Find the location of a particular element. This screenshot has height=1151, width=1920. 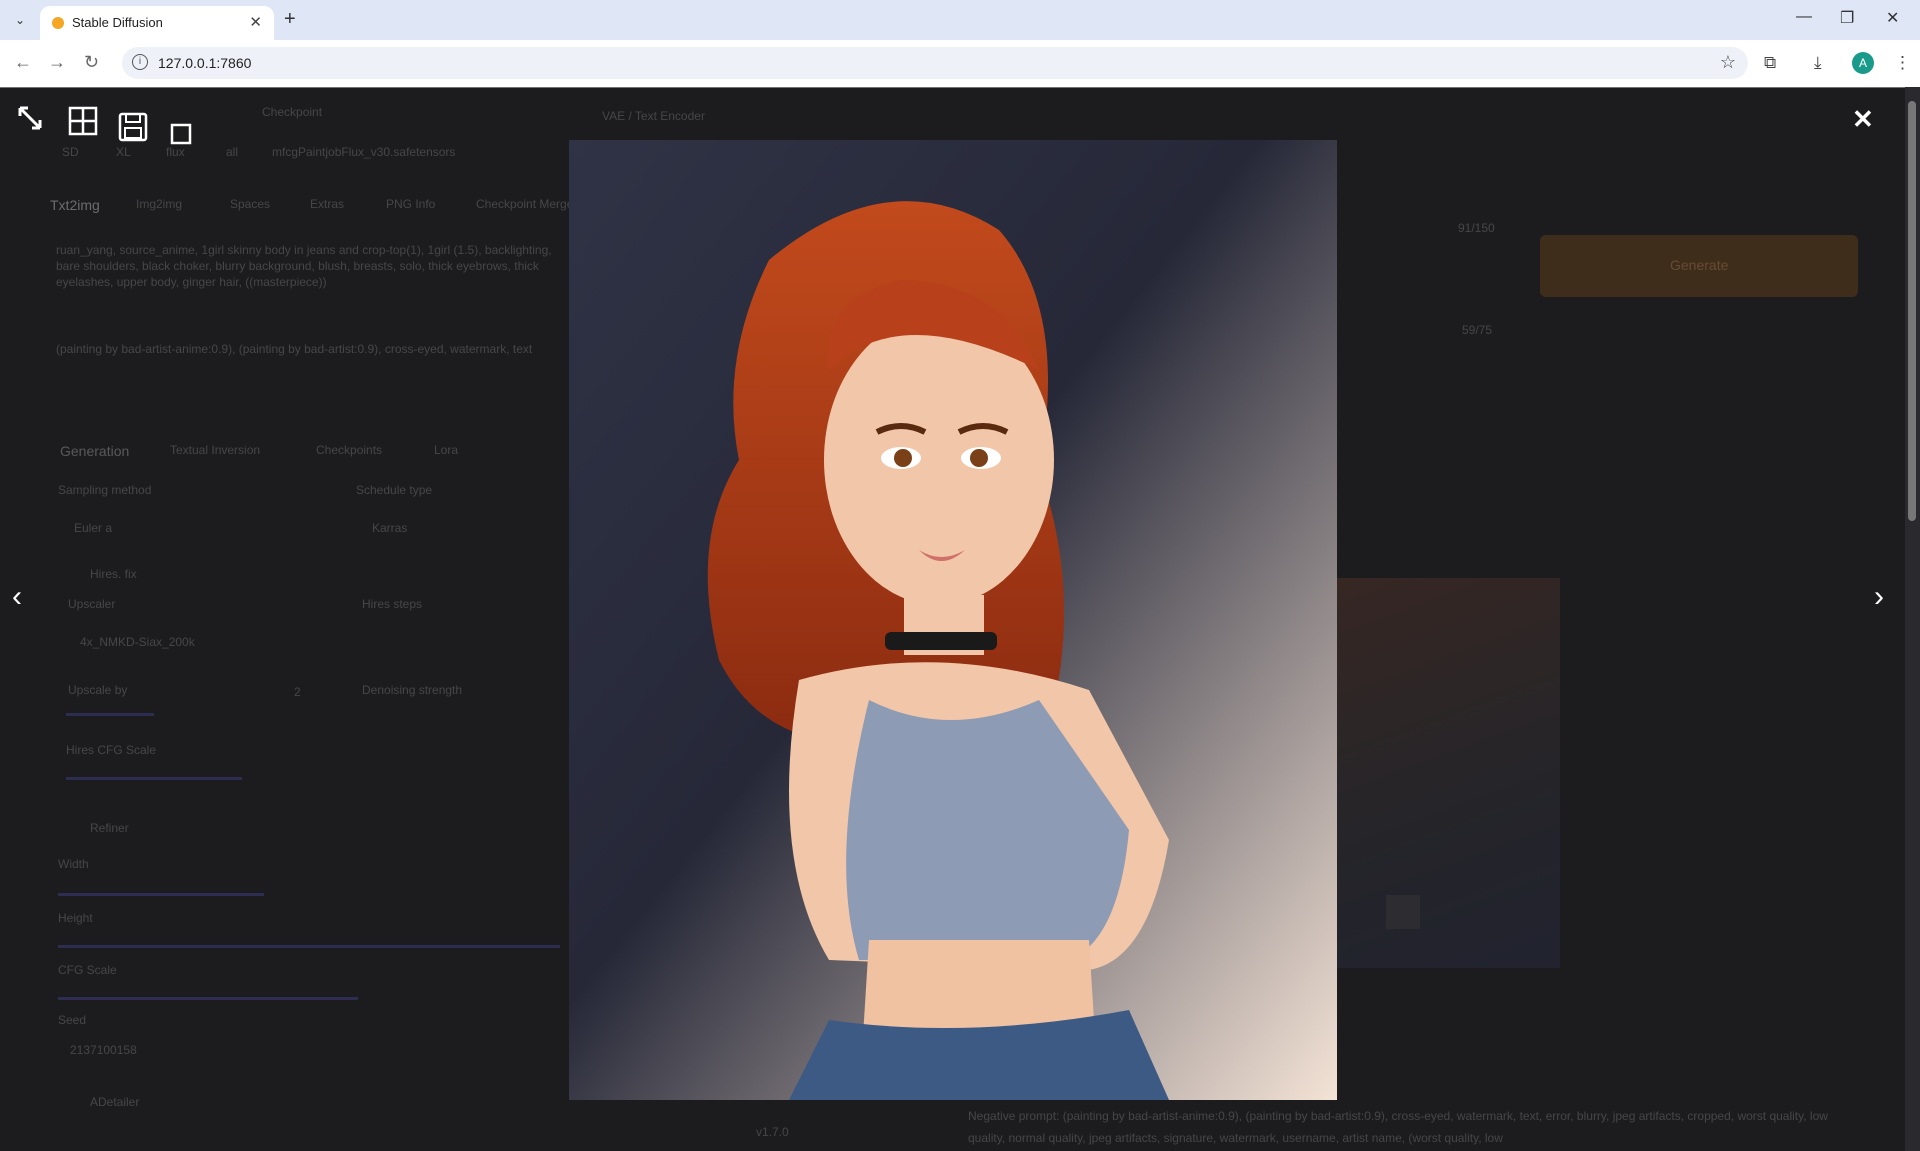

progress-text: 91/150 is located at coordinates (1476, 228).